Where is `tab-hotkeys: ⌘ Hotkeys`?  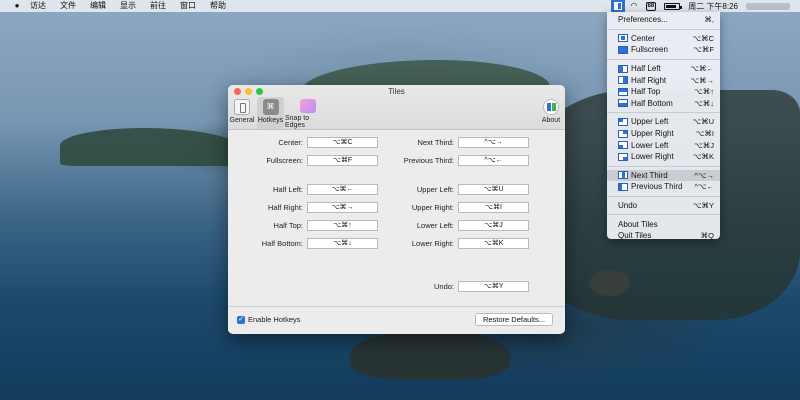 tab-hotkeys: ⌘ Hotkeys is located at coordinates (270, 113).